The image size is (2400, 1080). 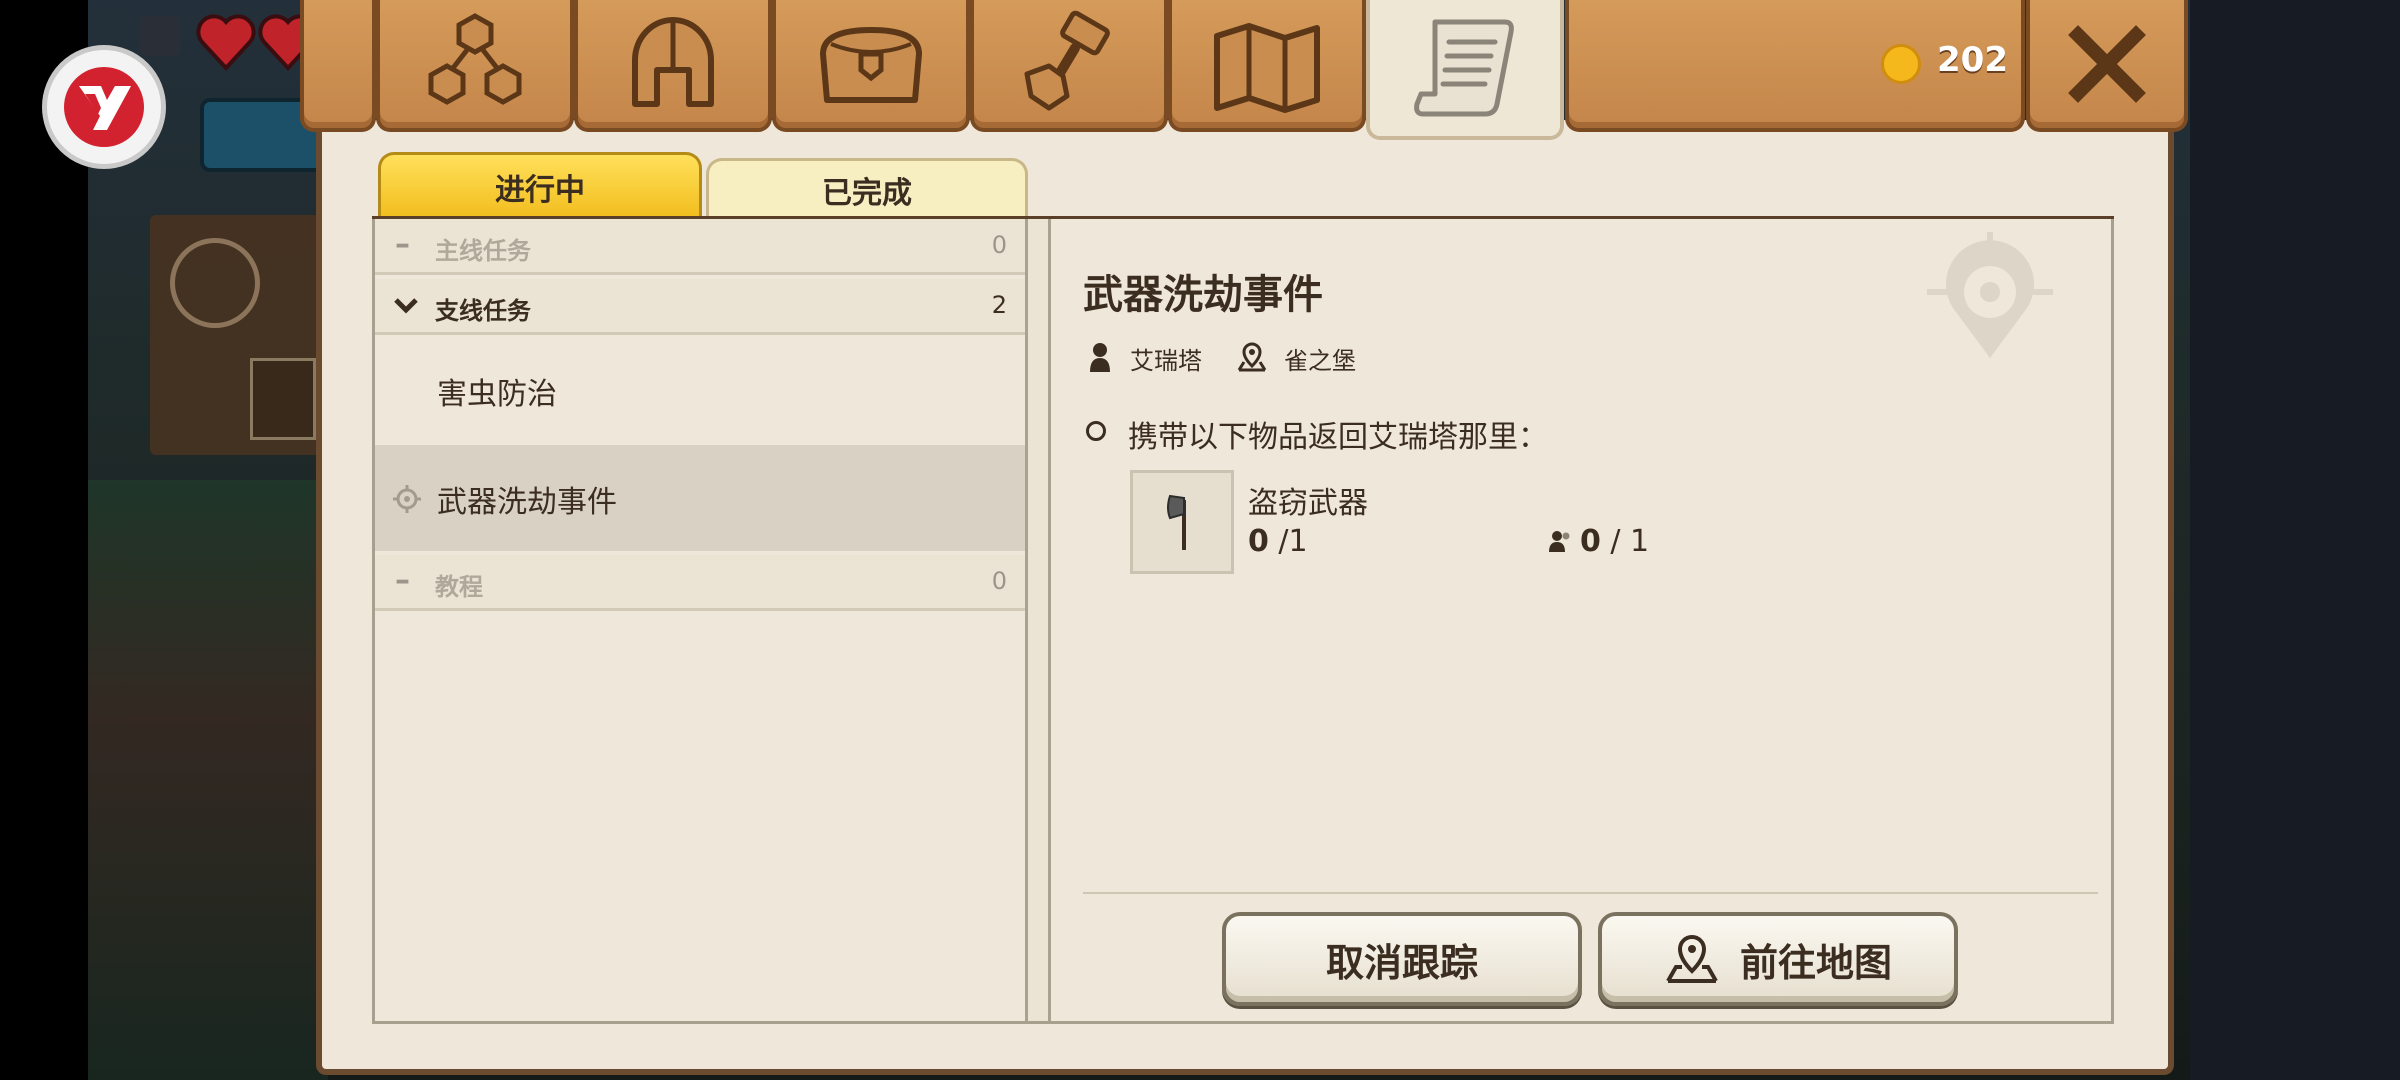 I want to click on tab-in-progress: 进行中, so click(x=540, y=185).